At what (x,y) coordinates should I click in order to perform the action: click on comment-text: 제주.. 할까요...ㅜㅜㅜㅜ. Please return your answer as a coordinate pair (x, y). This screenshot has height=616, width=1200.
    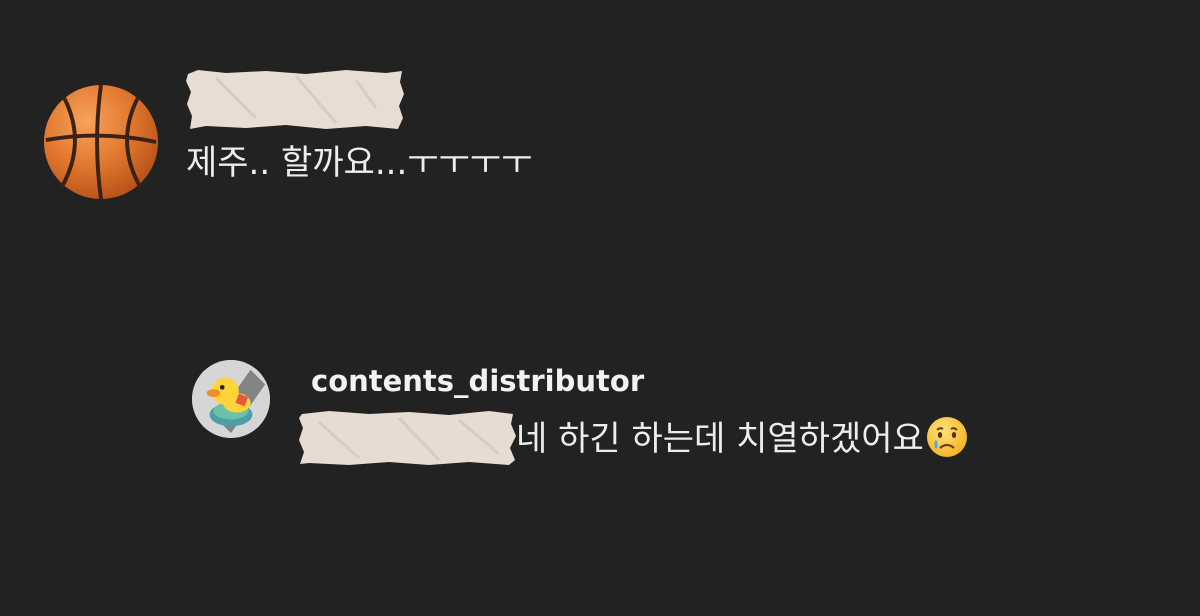
    Looking at the image, I should click on (359, 163).